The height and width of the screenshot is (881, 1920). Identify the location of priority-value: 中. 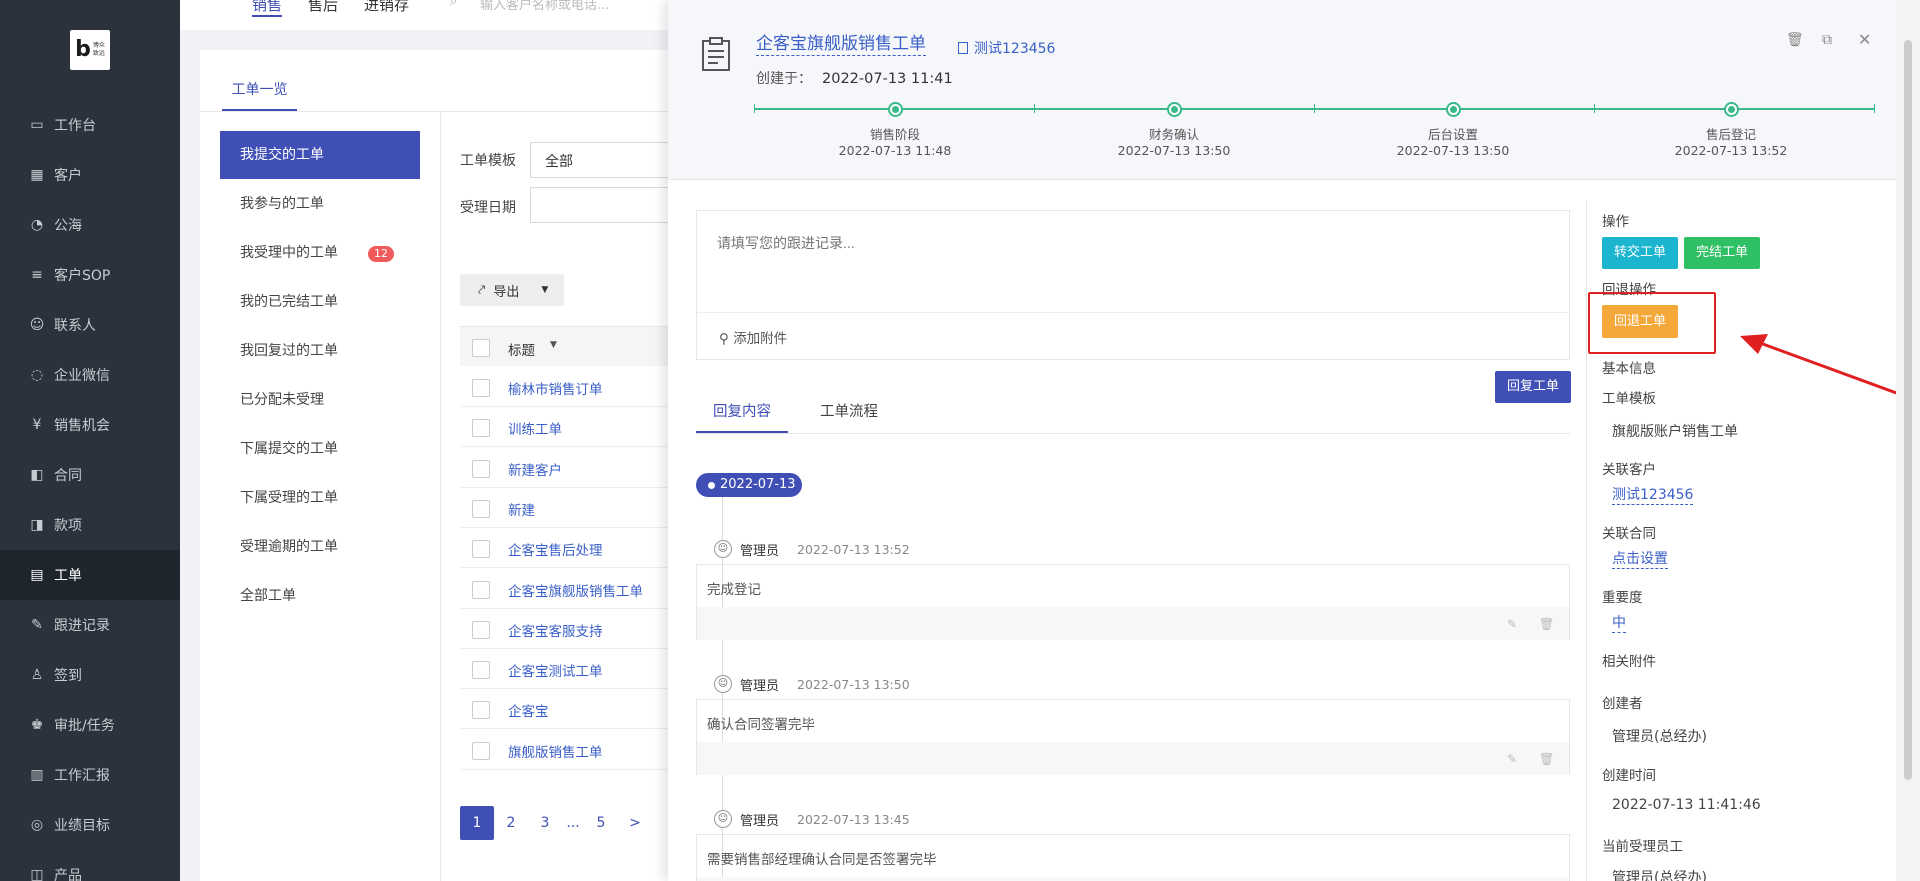
(1619, 622).